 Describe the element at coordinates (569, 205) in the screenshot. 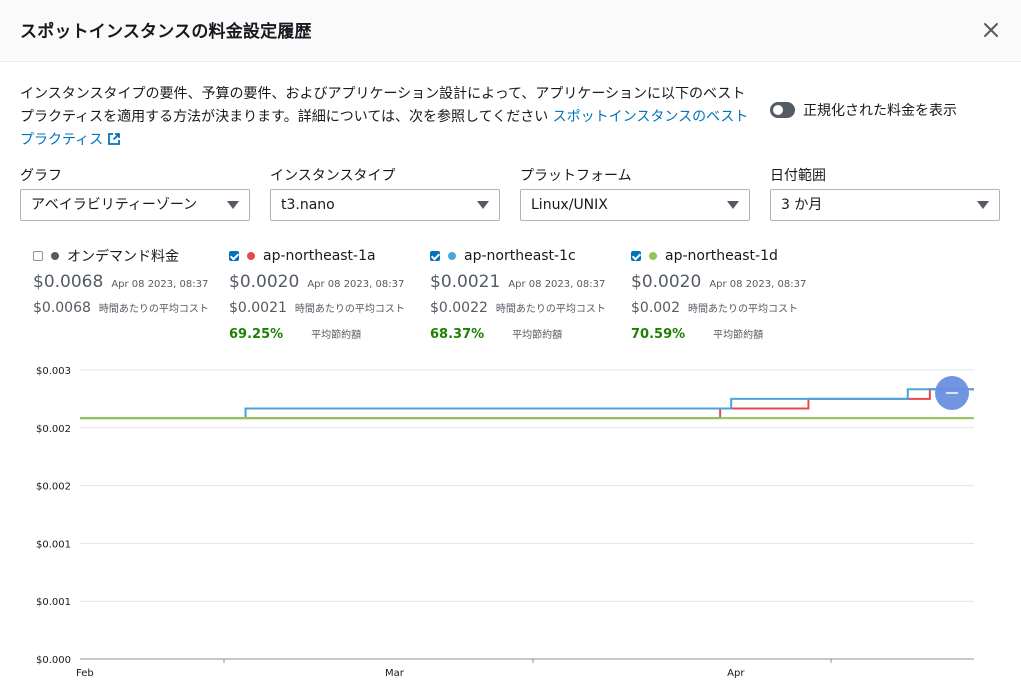

I see `platform-select-value: Linux/UNIX` at that location.